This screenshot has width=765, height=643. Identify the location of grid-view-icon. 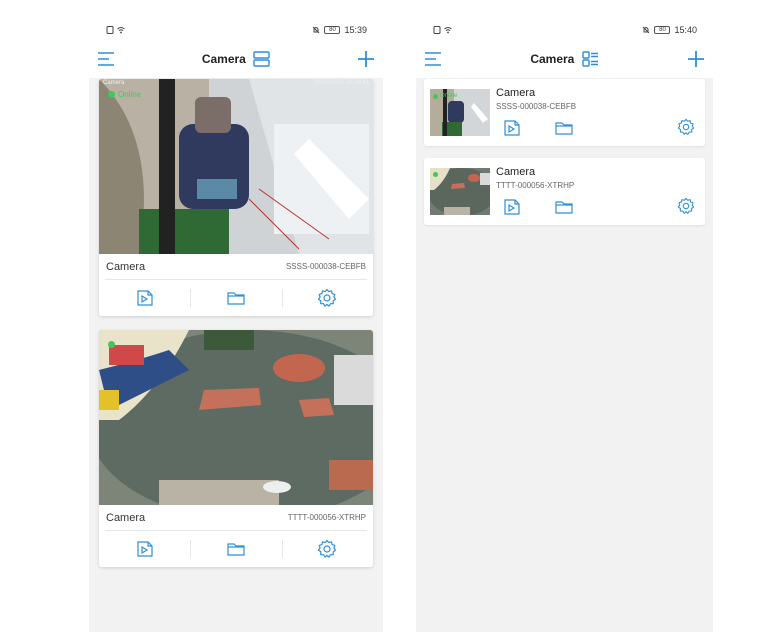
(261, 59).